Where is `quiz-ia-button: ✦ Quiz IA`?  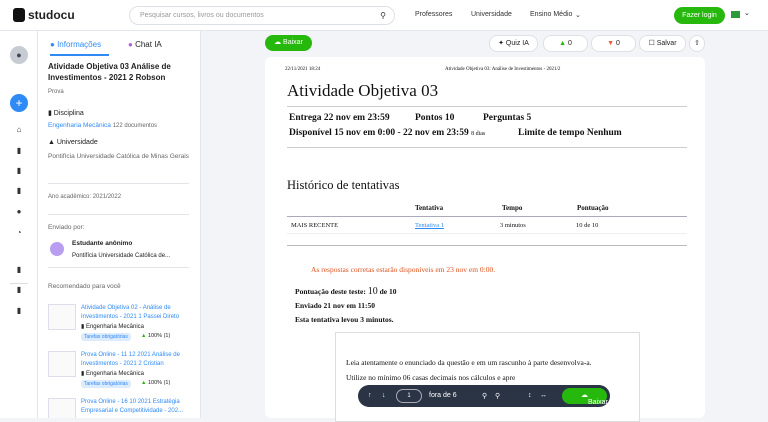 quiz-ia-button: ✦ Quiz IA is located at coordinates (513, 43).